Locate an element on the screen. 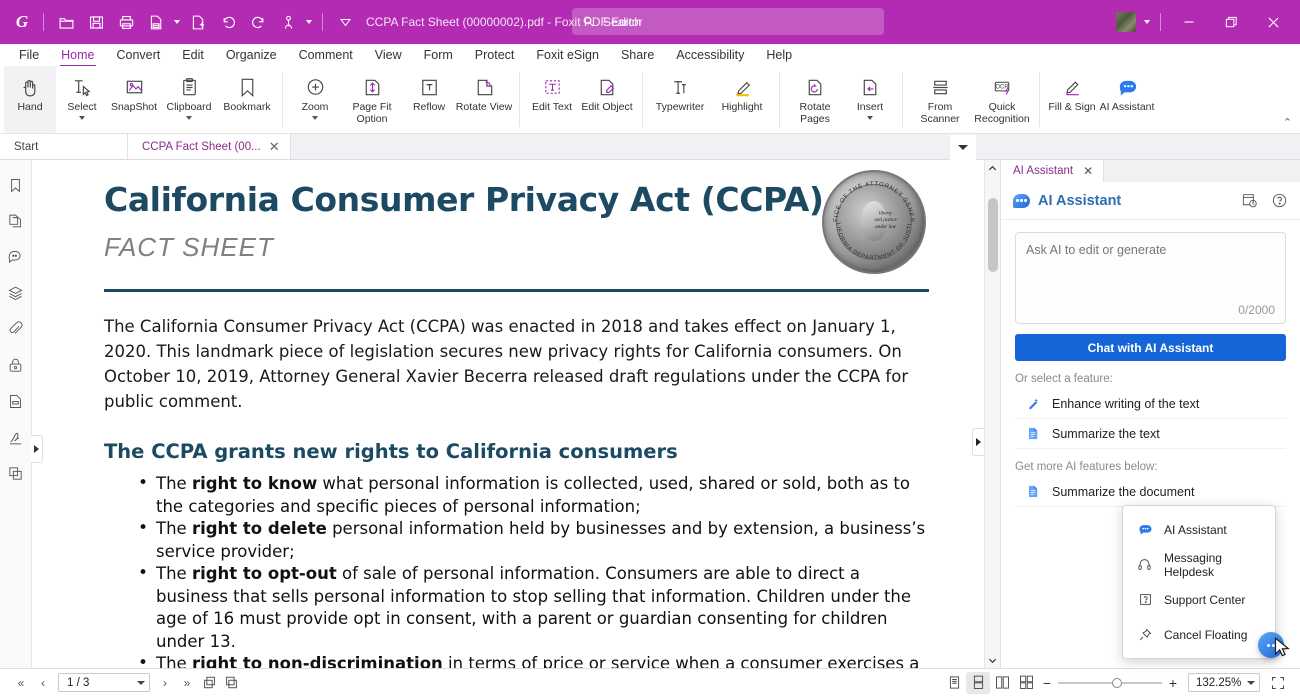  page-fit-option-button: Page Fit Option is located at coordinates (372, 99).